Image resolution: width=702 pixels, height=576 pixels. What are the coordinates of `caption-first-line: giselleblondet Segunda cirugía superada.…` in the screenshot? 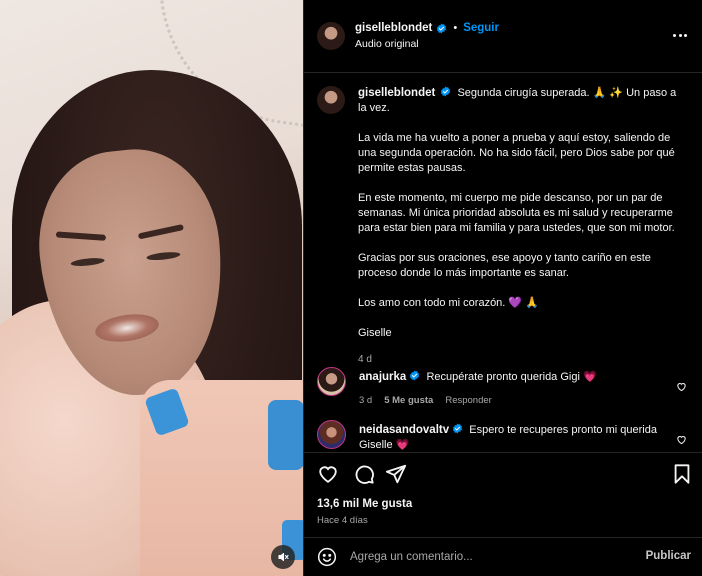 It's located at (520, 101).